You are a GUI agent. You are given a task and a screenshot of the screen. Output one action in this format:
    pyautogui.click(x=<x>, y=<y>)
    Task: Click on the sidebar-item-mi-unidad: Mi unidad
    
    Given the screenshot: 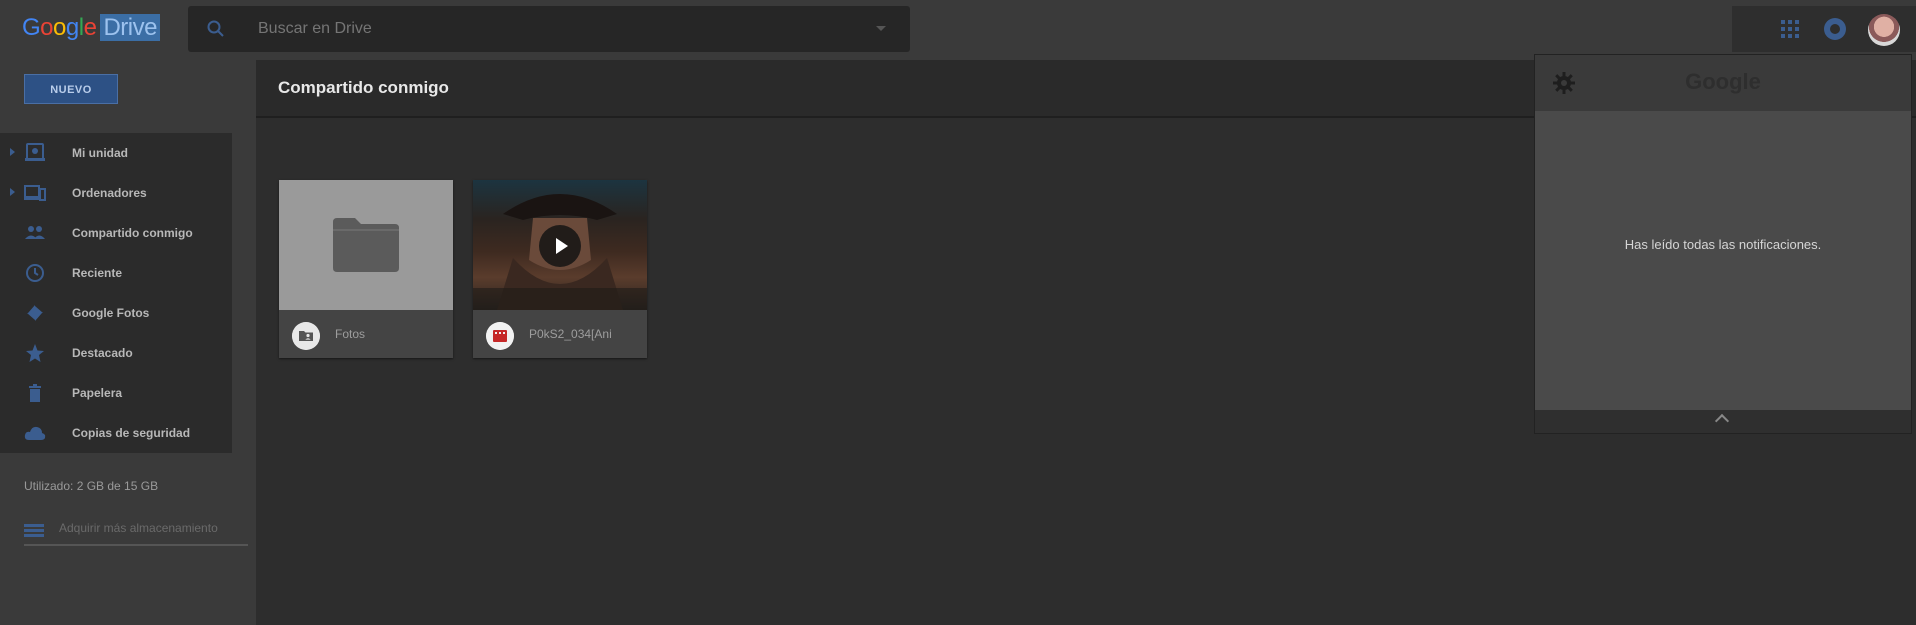 What is the action you would take?
    pyautogui.click(x=116, y=153)
    